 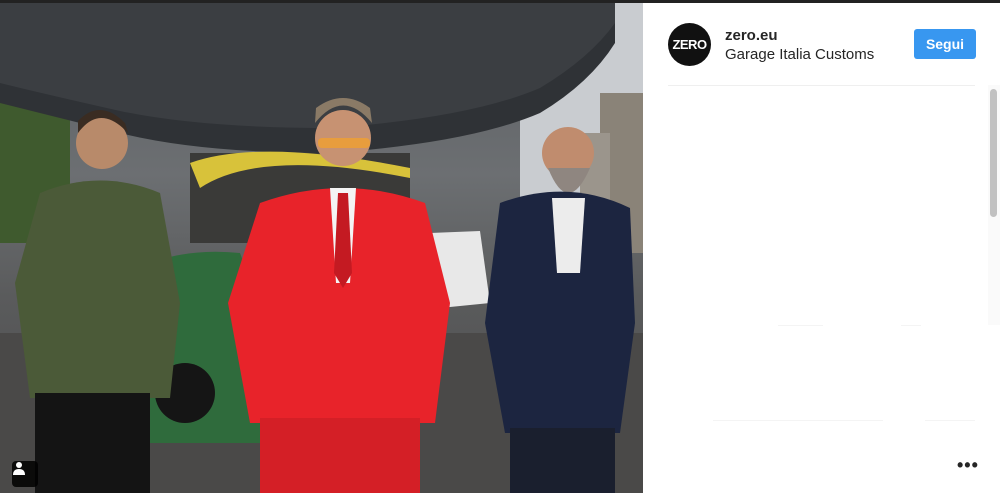 I want to click on location-link: Garage Italia Customs, so click(x=799, y=54).